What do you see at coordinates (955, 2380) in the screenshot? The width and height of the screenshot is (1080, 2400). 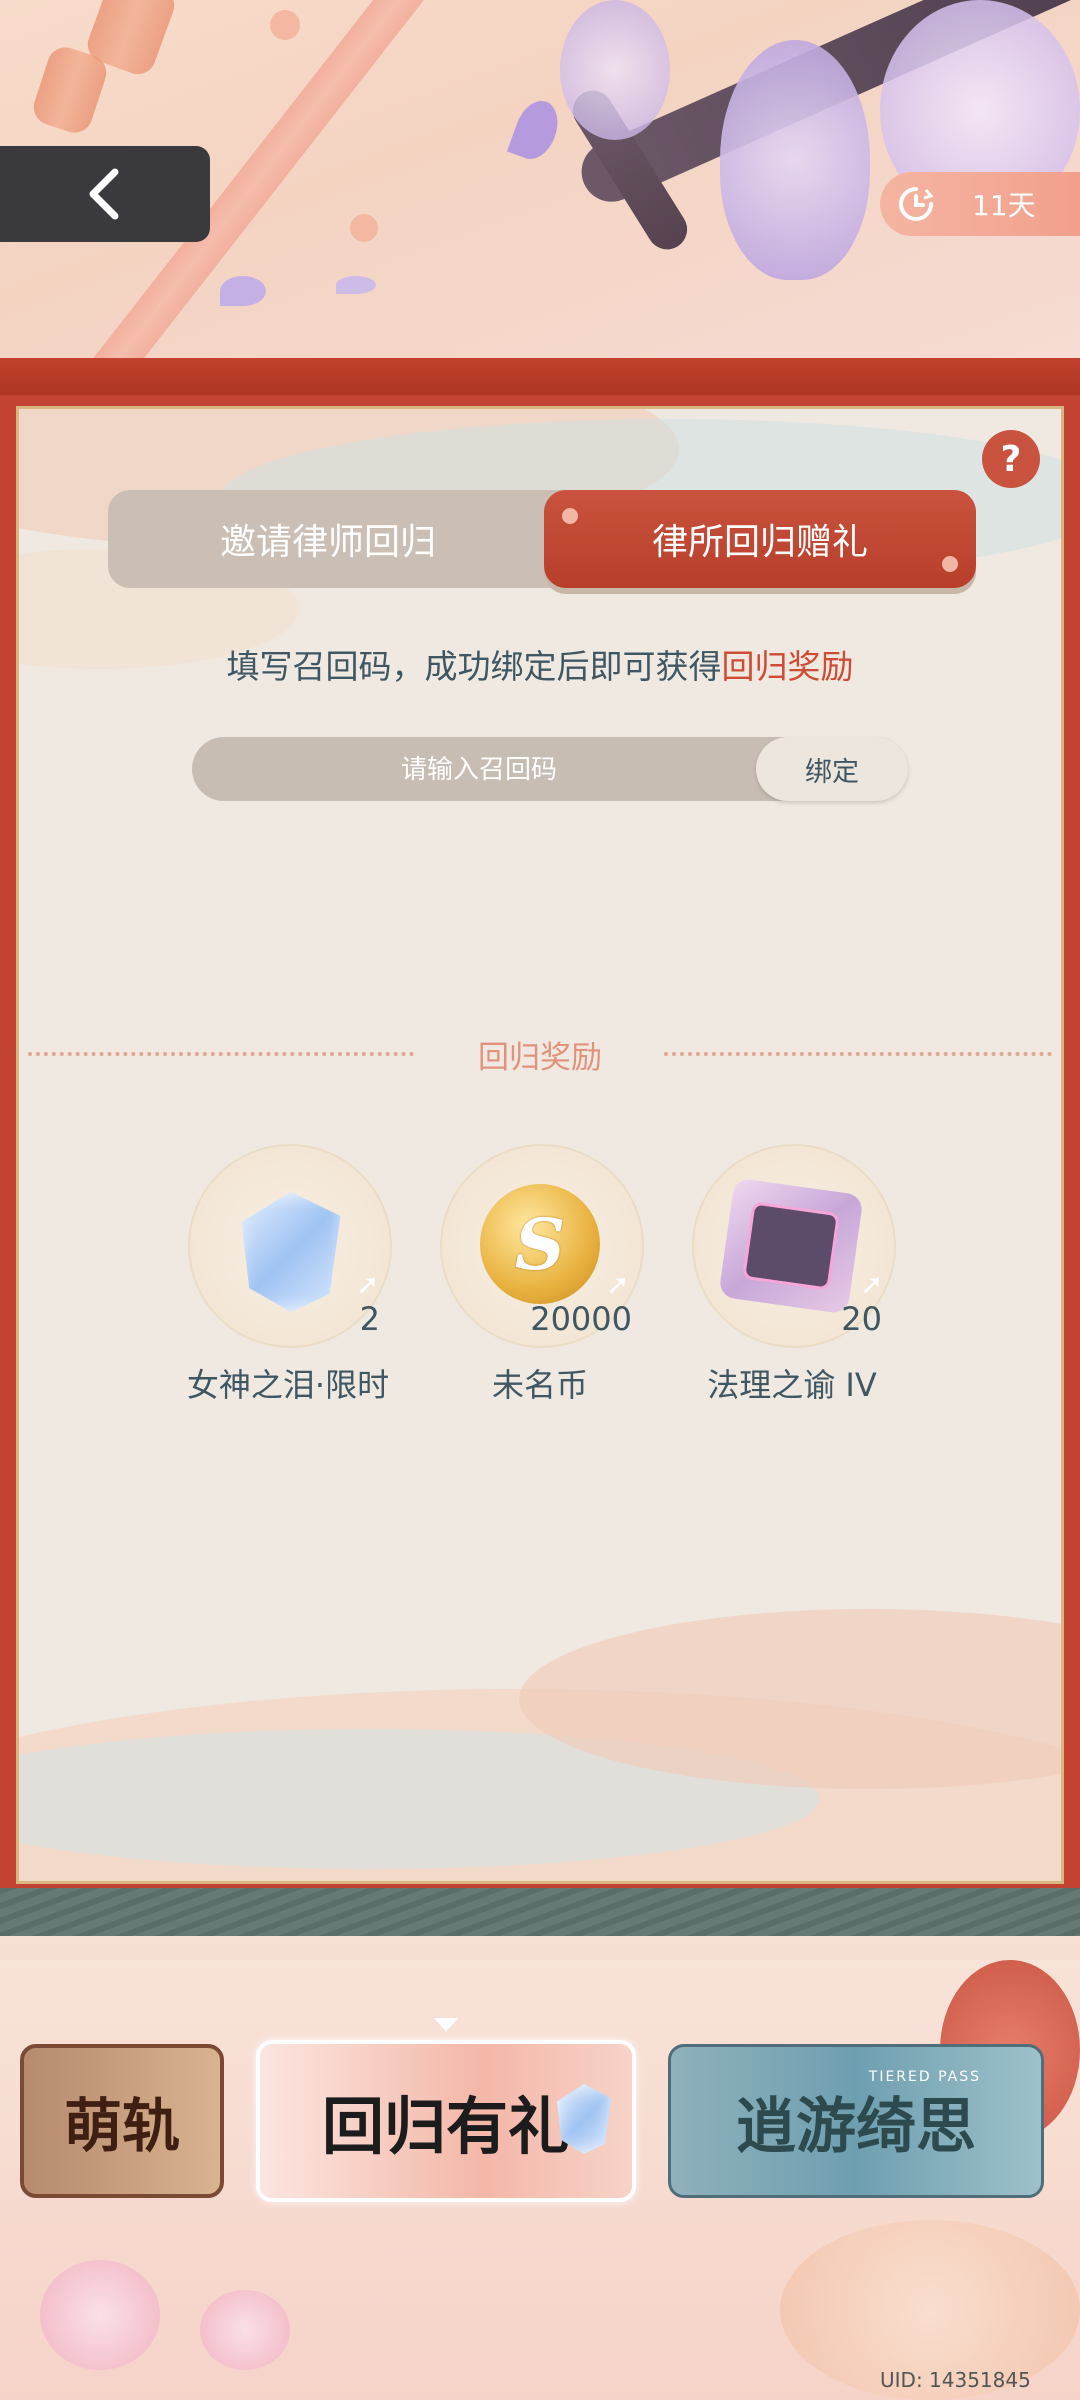 I see `uid-label: UID: 14351845` at bounding box center [955, 2380].